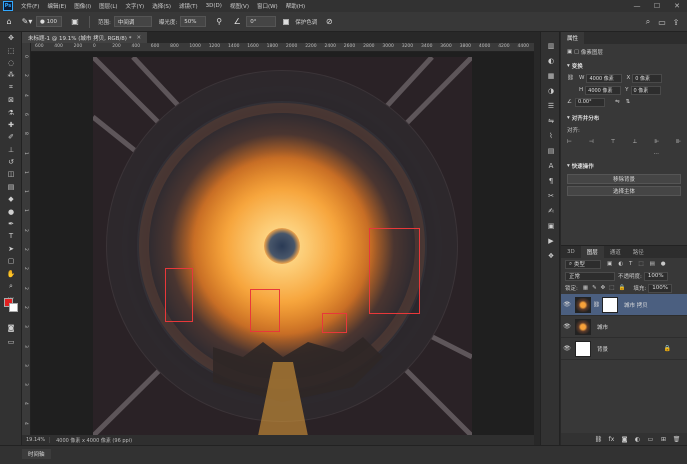 The width and height of the screenshot is (687, 464). Describe the element at coordinates (11, 224) in the screenshot. I see `pen-tool-icon: ✒` at that location.